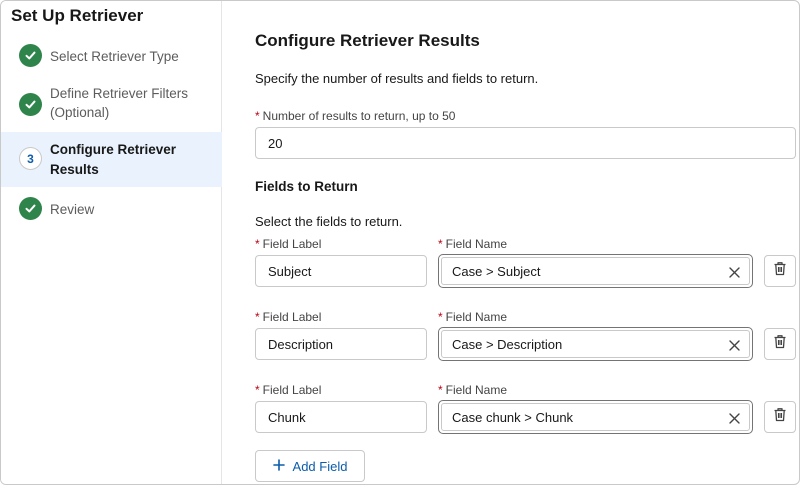 The width and height of the screenshot is (800, 485). I want to click on fields-section-description: Select the fields to return., so click(329, 221).